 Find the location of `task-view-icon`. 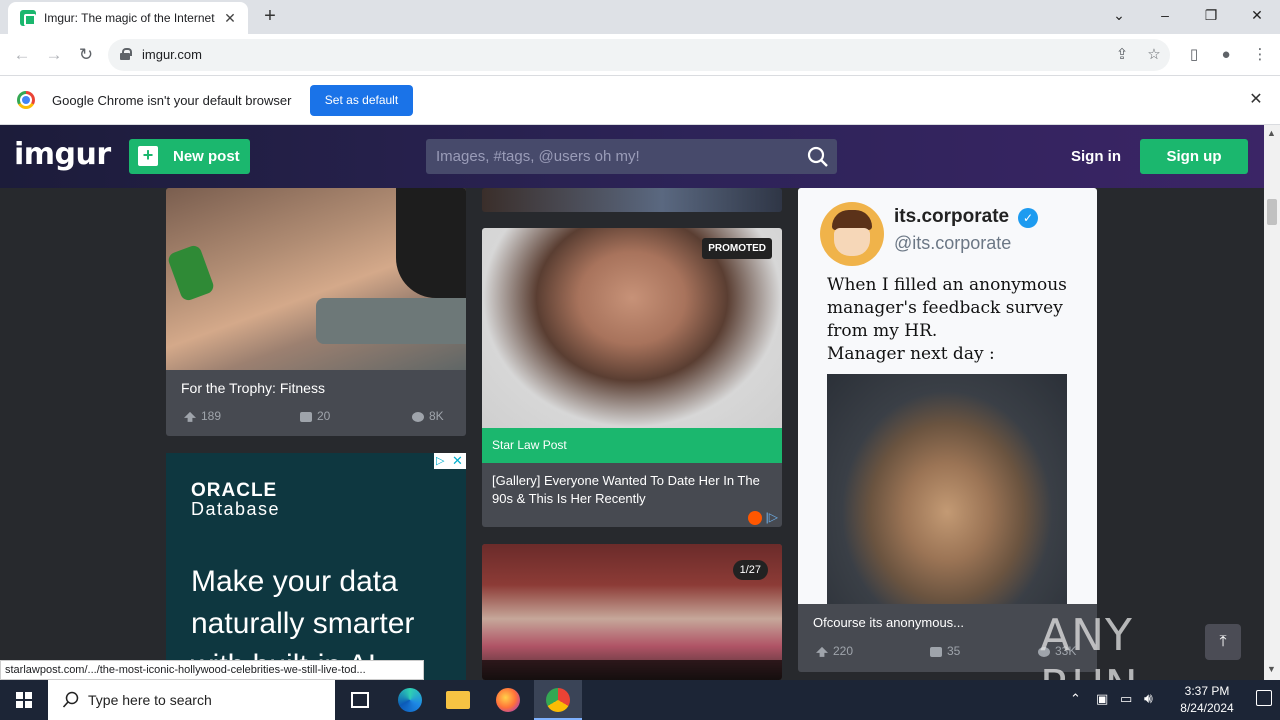

task-view-icon is located at coordinates (360, 700).